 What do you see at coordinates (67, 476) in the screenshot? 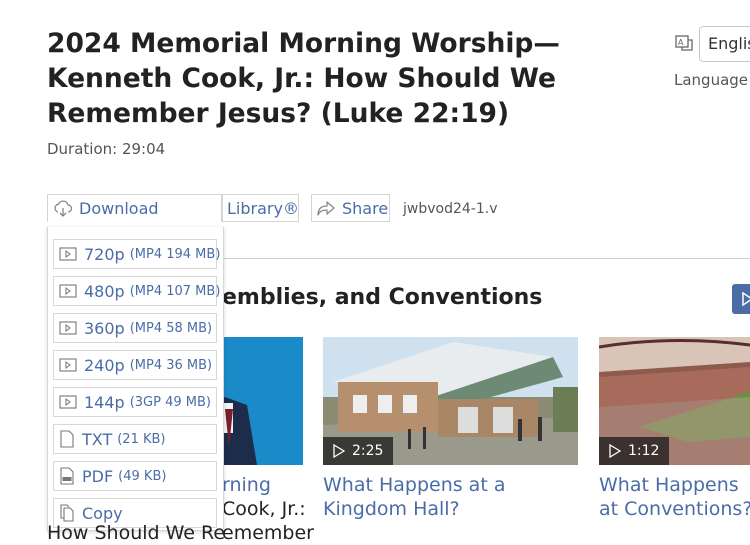
I see `pdf-file-icon` at bounding box center [67, 476].